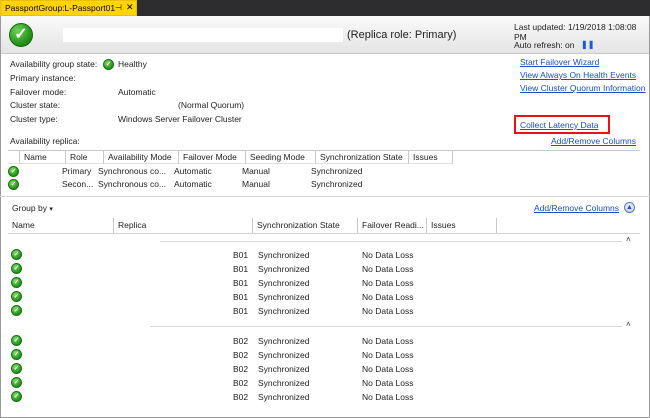 The width and height of the screenshot is (650, 418). Describe the element at coordinates (337, 184) in the screenshot. I see `replica-sync-state: Synchronized` at that location.